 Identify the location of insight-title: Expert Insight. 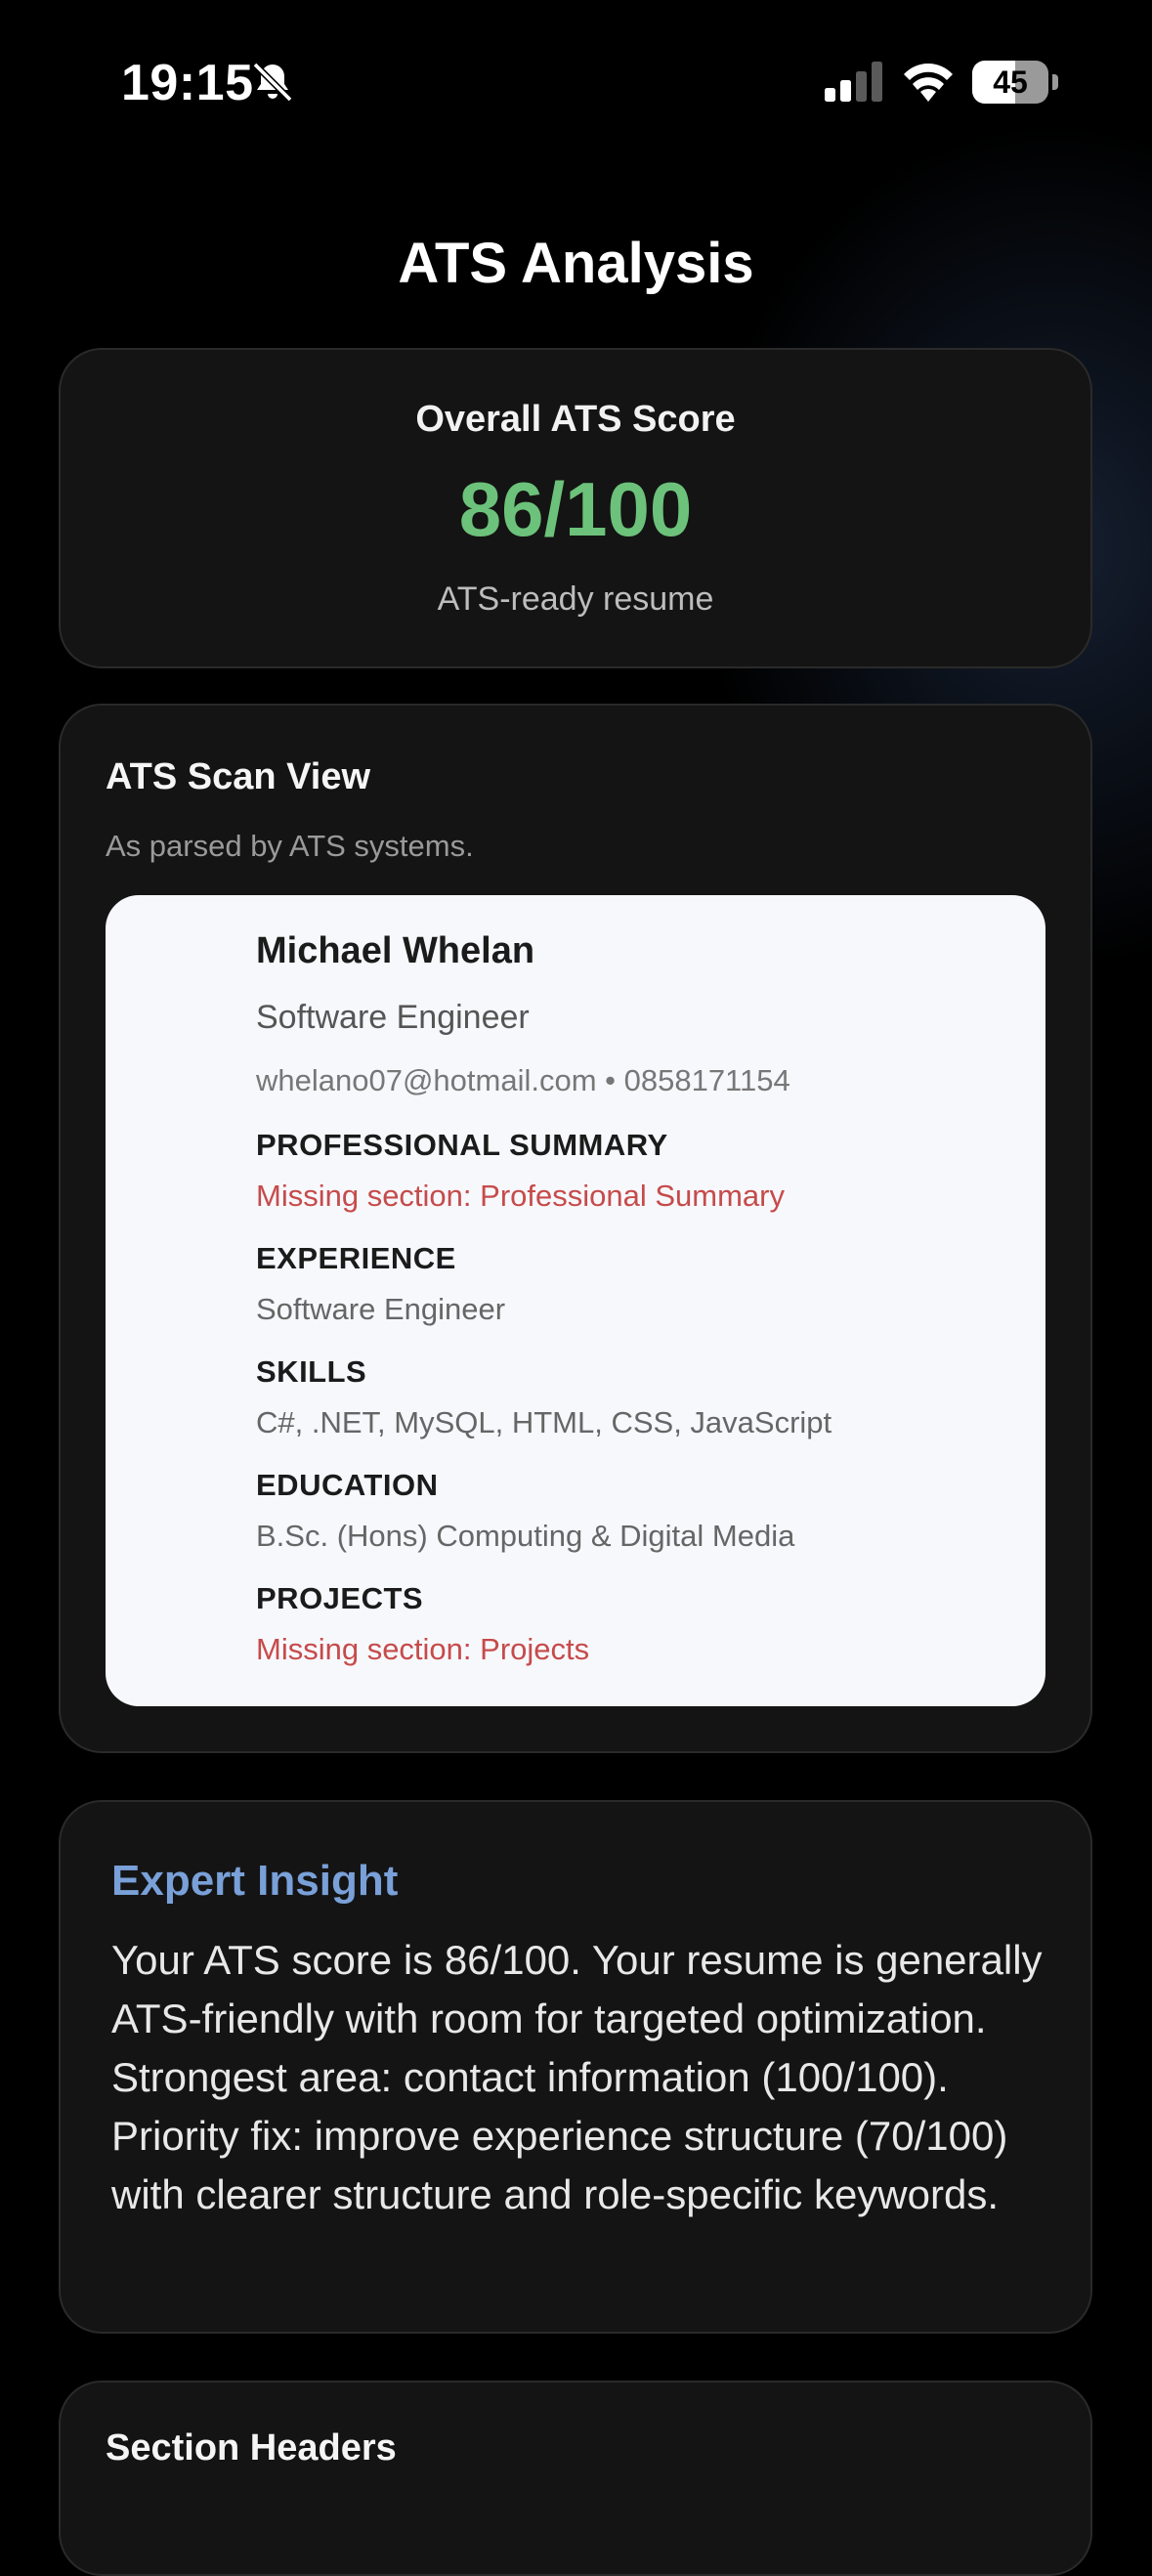
(255, 1881).